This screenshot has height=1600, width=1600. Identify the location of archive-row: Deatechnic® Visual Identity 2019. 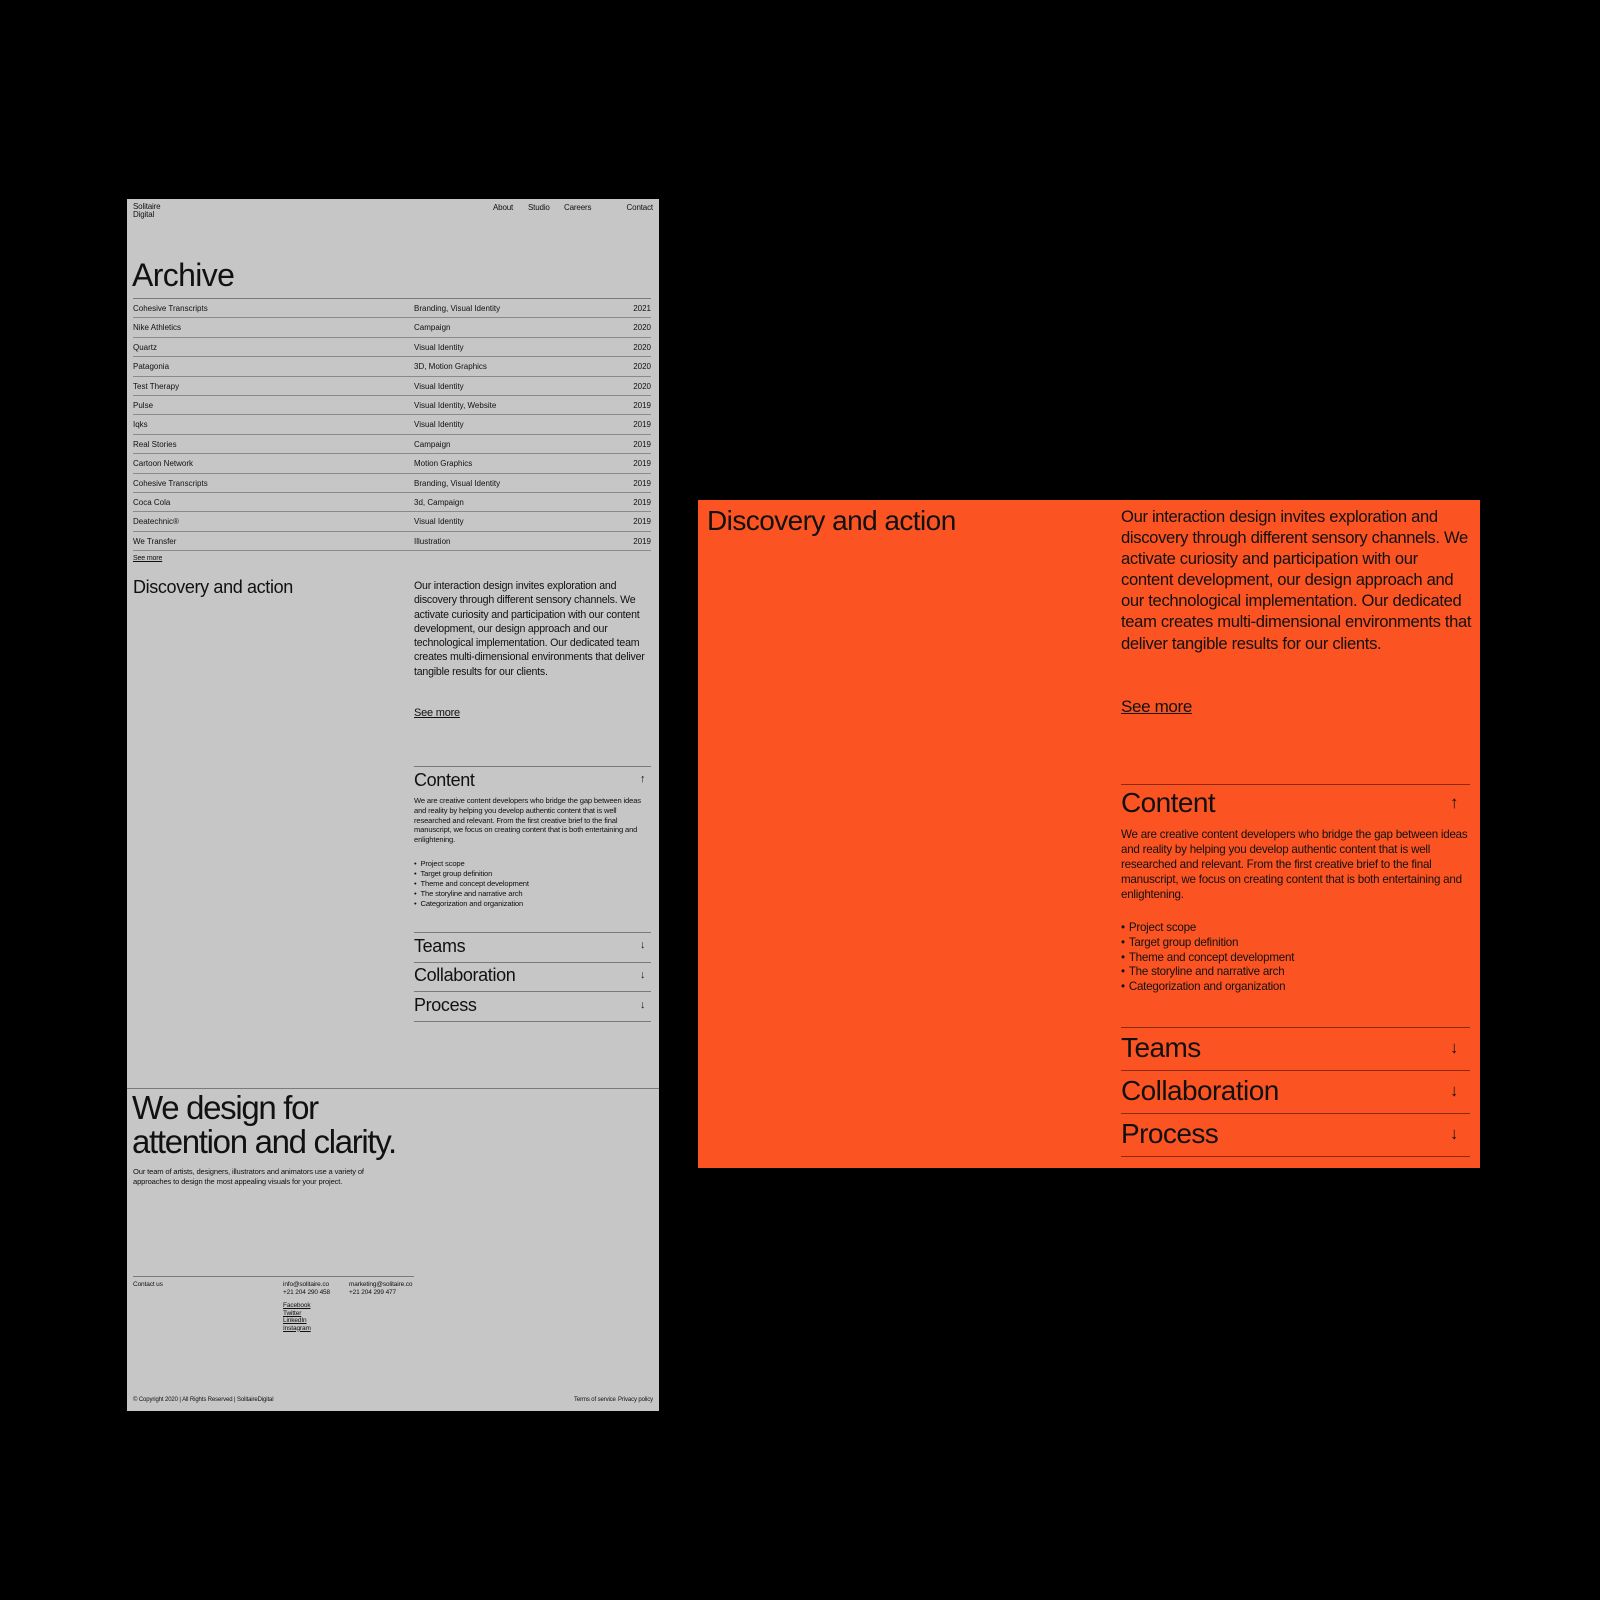
(392, 522).